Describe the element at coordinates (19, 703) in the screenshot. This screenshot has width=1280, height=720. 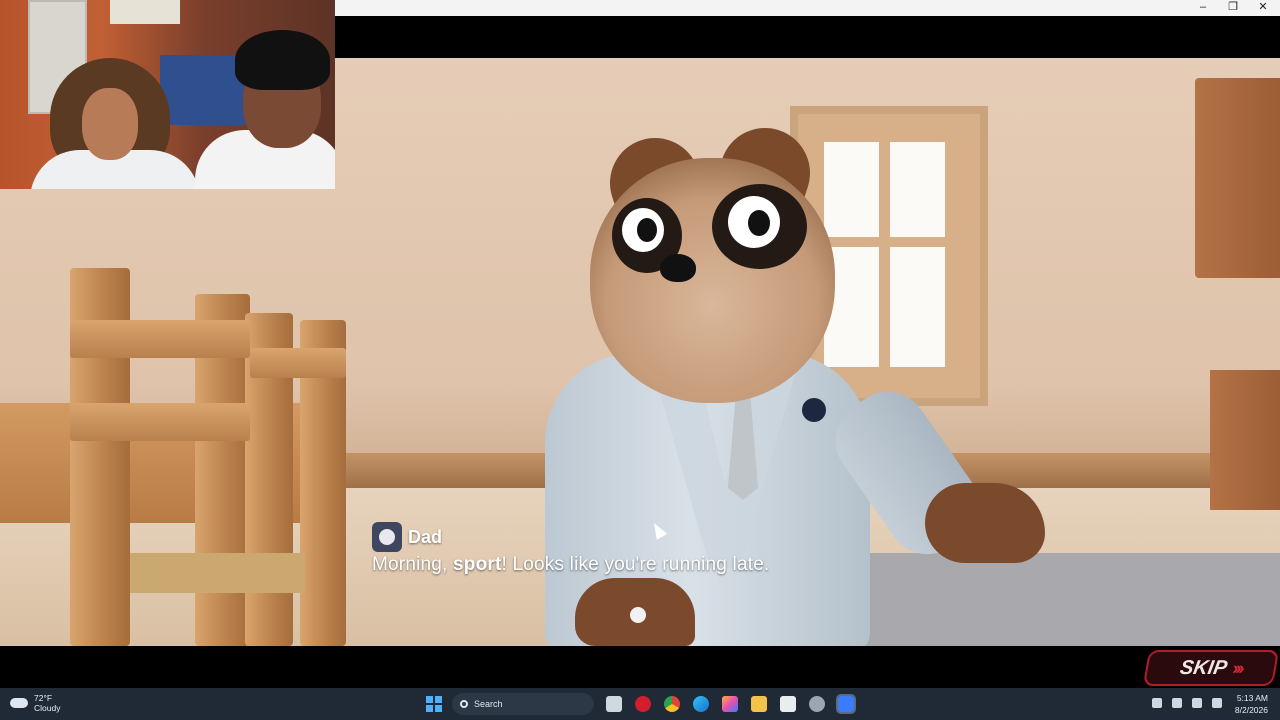
I see `cloud-icon` at that location.